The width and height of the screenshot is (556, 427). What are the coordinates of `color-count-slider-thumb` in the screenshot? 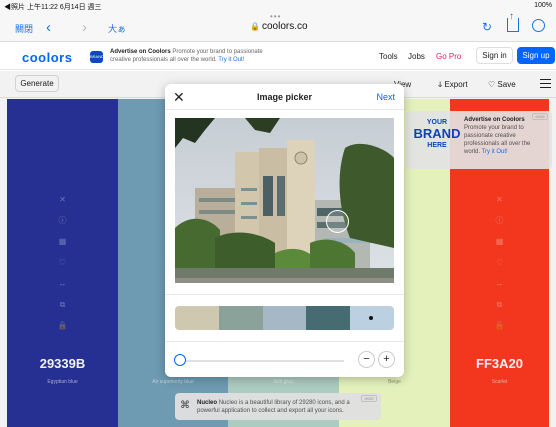 It's located at (180, 360).